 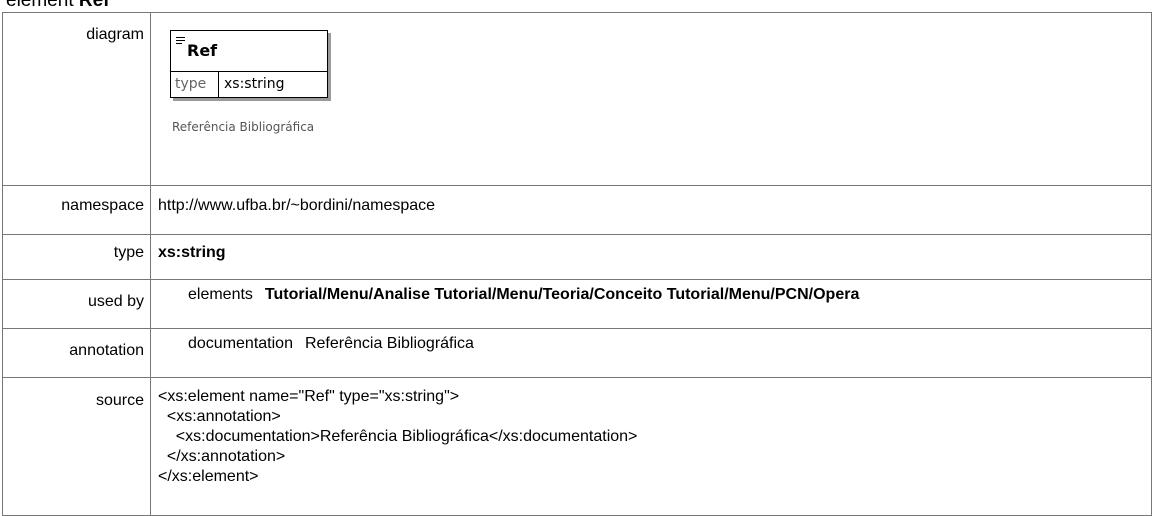 What do you see at coordinates (76, 257) in the screenshot?
I see `row-label-type: type` at bounding box center [76, 257].